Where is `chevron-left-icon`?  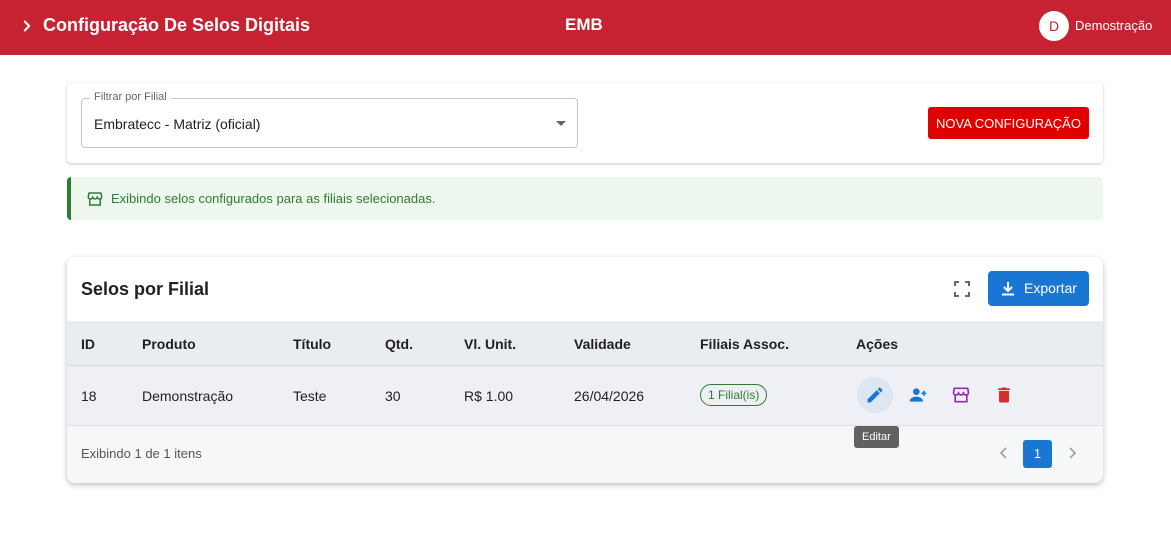
chevron-left-icon is located at coordinates (1004, 453).